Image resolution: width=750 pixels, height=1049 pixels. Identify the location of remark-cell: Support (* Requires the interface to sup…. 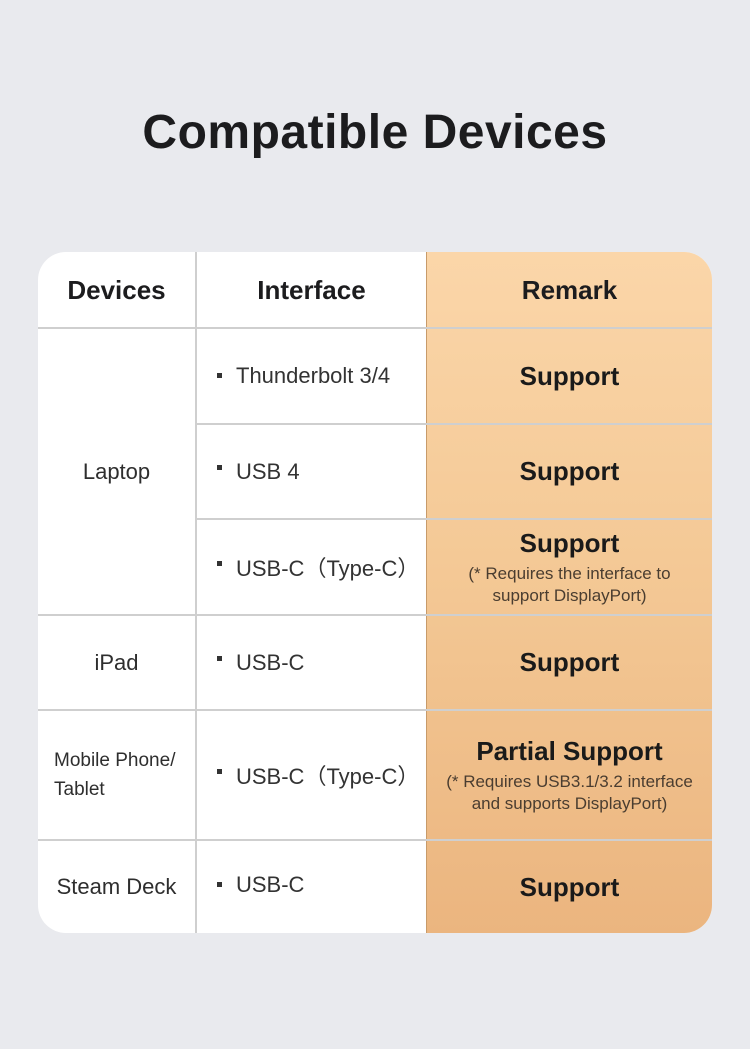
(569, 567).